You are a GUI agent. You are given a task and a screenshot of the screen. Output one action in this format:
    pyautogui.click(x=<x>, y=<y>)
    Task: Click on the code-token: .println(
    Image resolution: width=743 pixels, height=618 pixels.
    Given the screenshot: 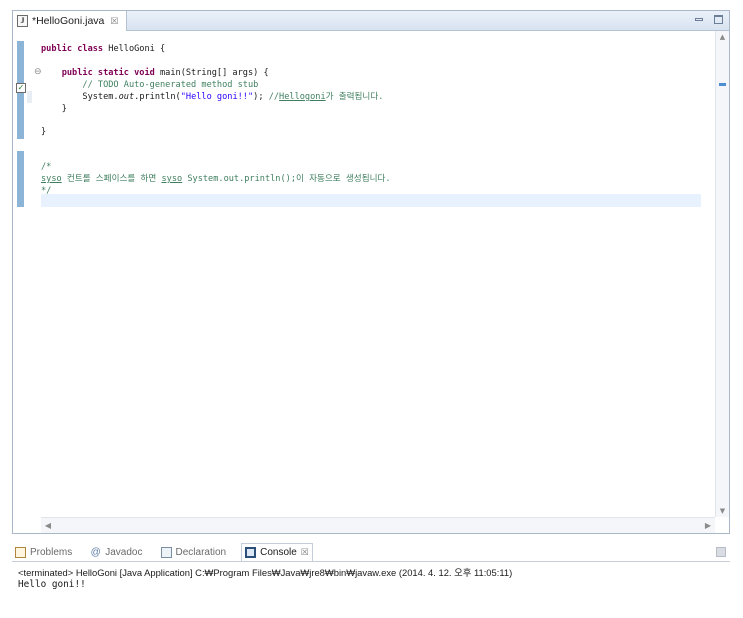 What is the action you would take?
    pyautogui.click(x=157, y=97)
    